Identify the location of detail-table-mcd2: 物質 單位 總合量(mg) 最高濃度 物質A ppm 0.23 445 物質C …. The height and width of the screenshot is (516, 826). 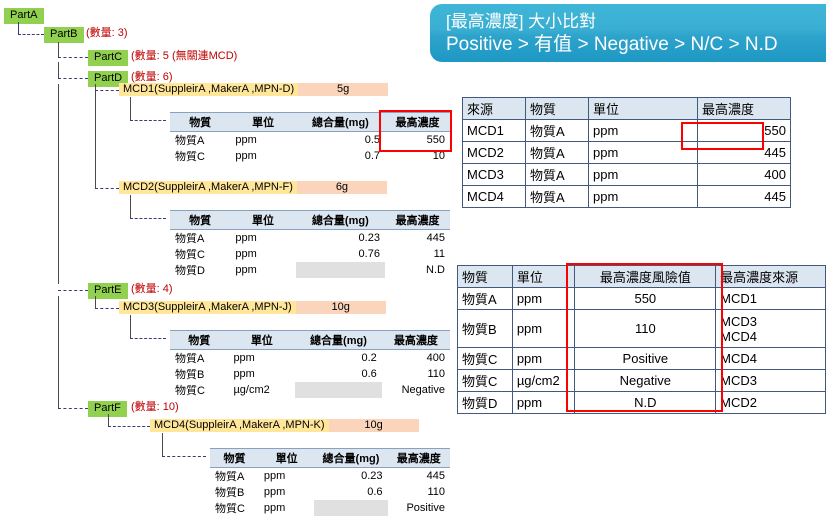
(310, 244).